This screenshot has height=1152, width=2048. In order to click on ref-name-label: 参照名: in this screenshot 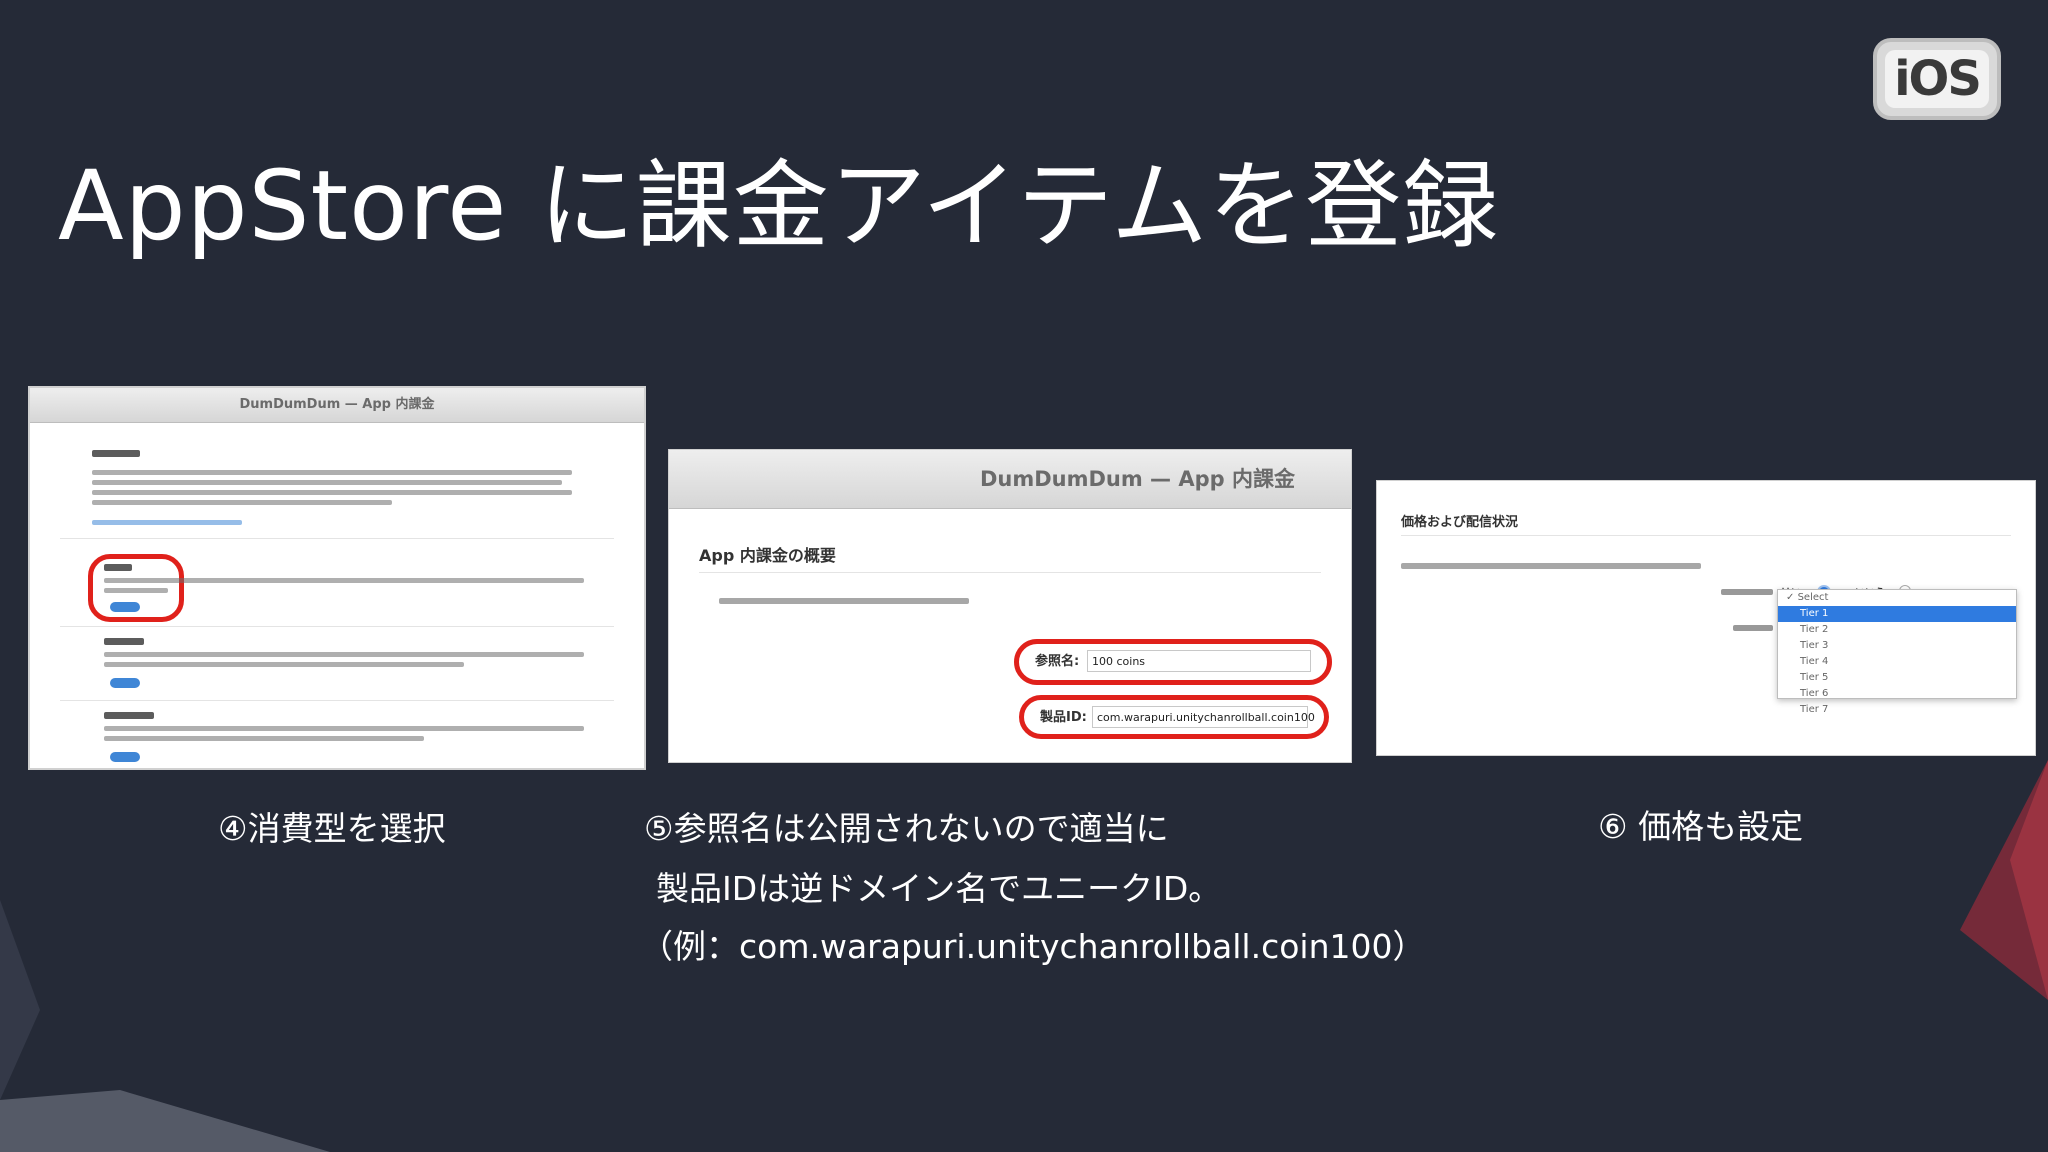, I will do `click(1057, 661)`.